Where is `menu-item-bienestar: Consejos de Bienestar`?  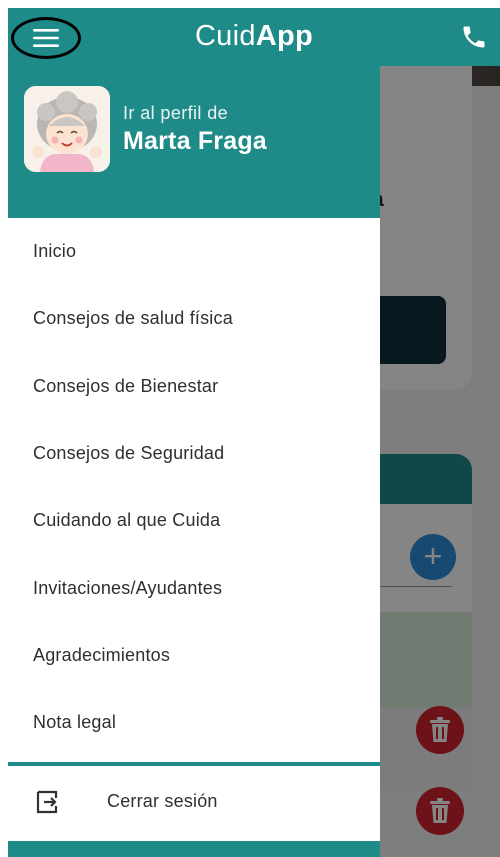 menu-item-bienestar: Consejos de Bienestar is located at coordinates (194, 386).